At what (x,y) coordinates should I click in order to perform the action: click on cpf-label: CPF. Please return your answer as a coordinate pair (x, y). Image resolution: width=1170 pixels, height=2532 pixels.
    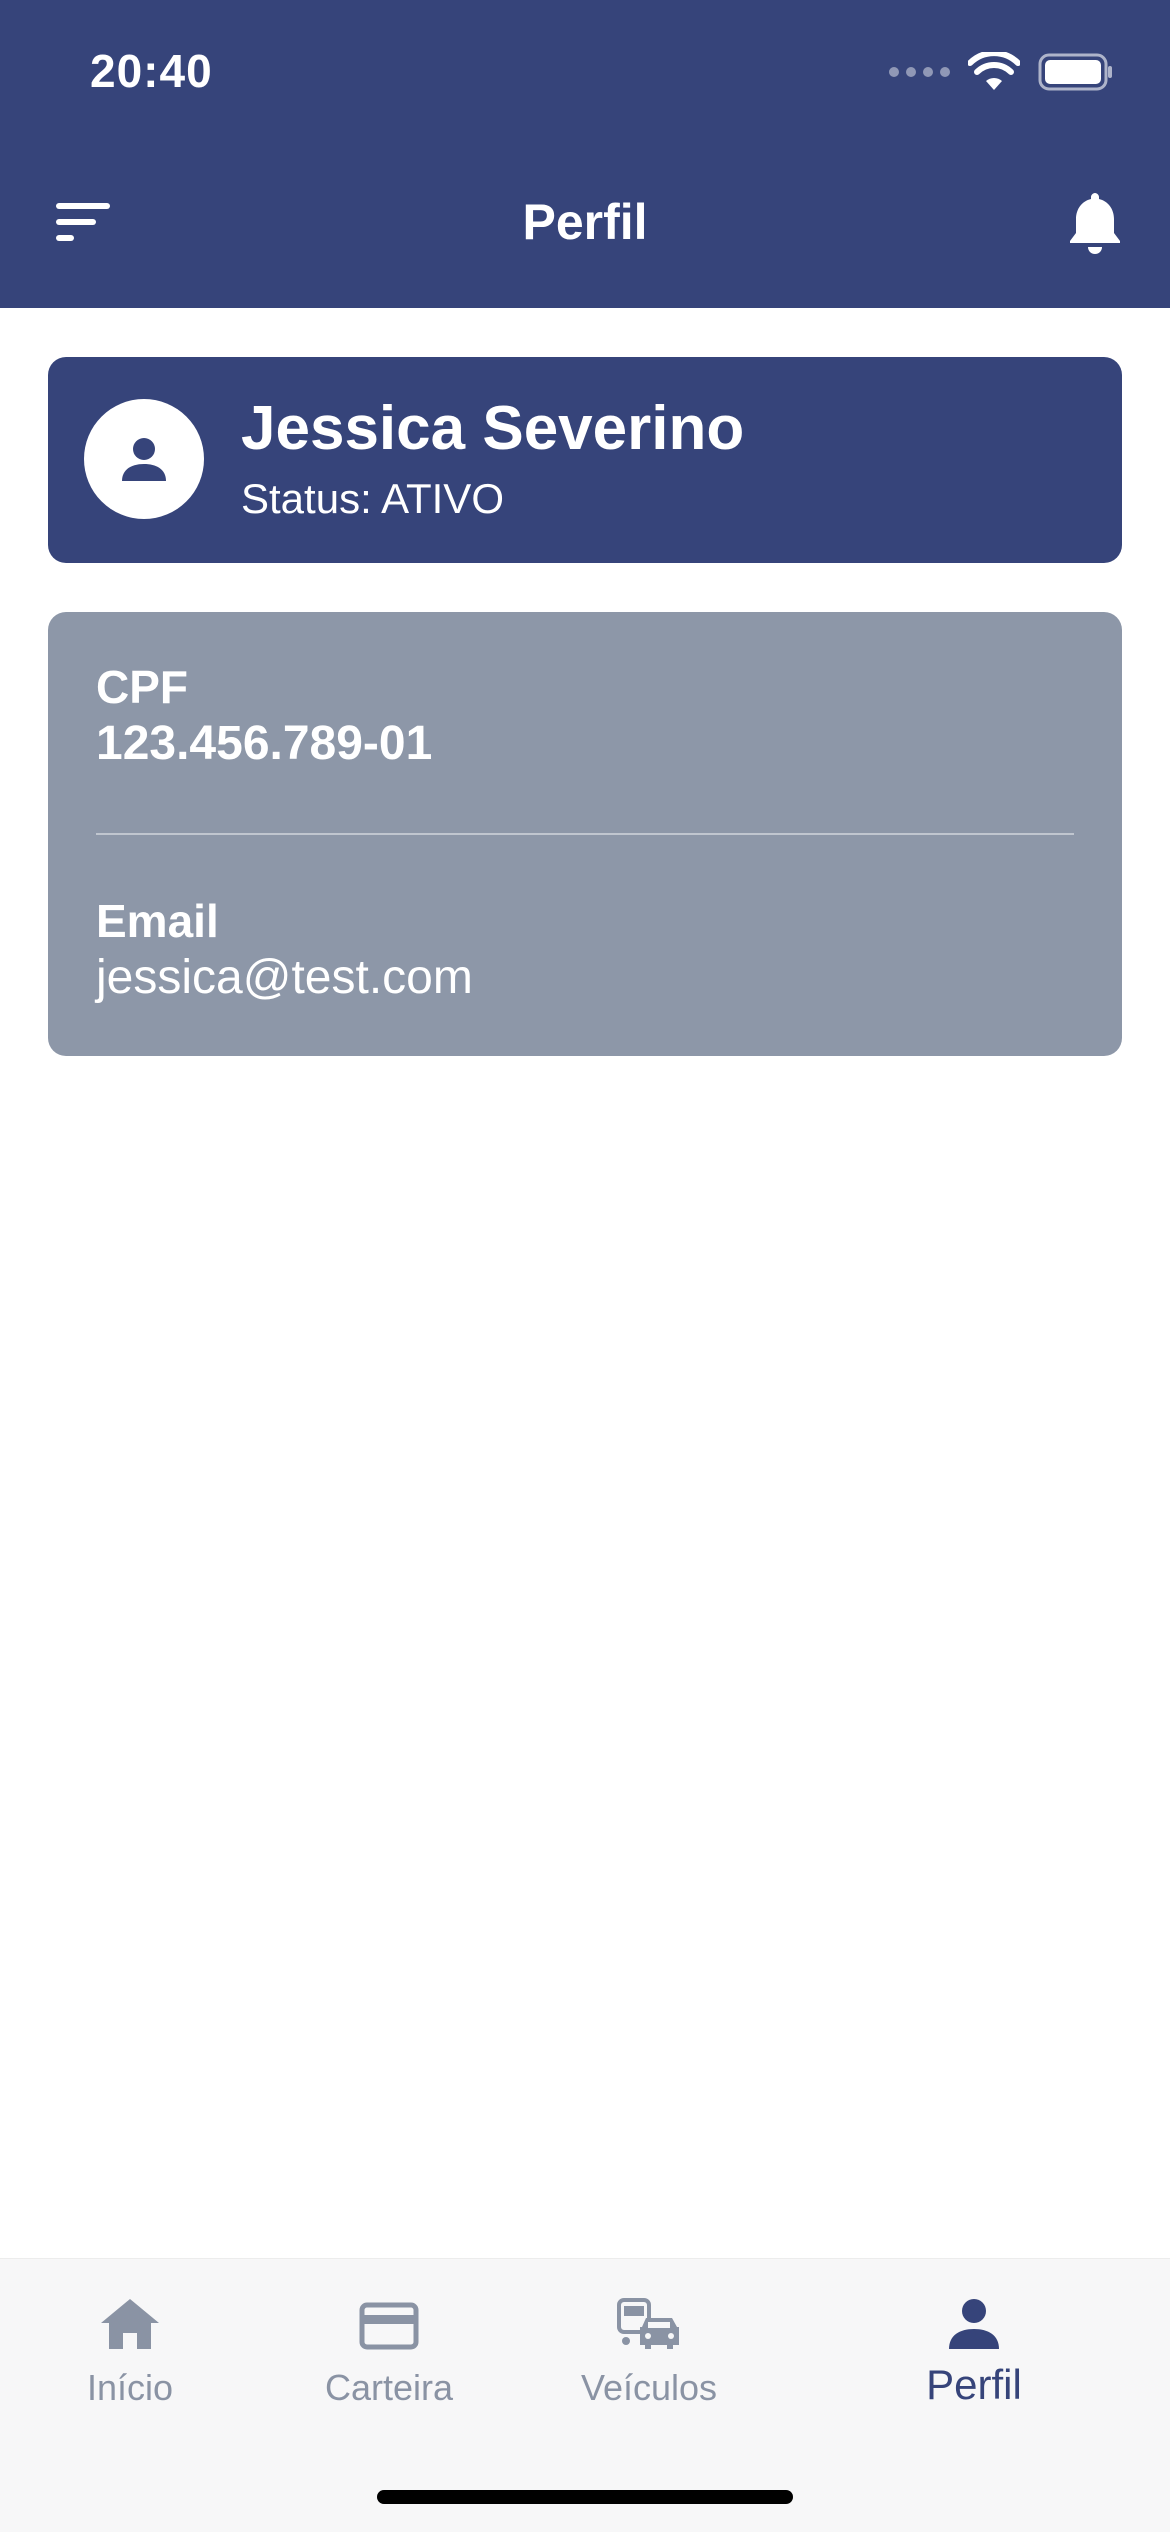
    Looking at the image, I should click on (142, 687).